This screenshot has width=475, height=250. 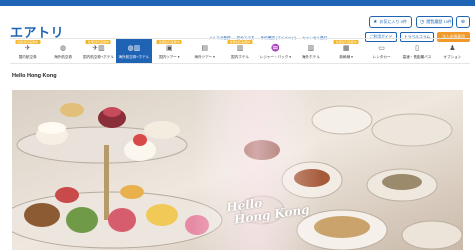 I want to click on nav-domestic-tour: 往復割引実施中 ▣ 国内ツアー ▾, so click(x=169, y=51).